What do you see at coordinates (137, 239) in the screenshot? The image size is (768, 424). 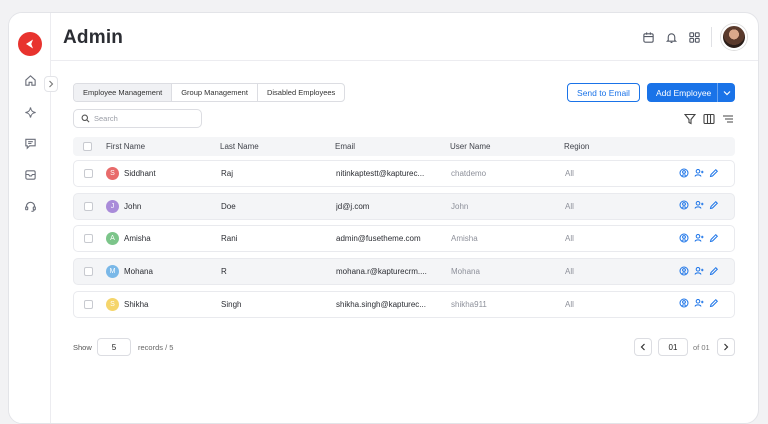 I see `first-name-cell: Amisha` at bounding box center [137, 239].